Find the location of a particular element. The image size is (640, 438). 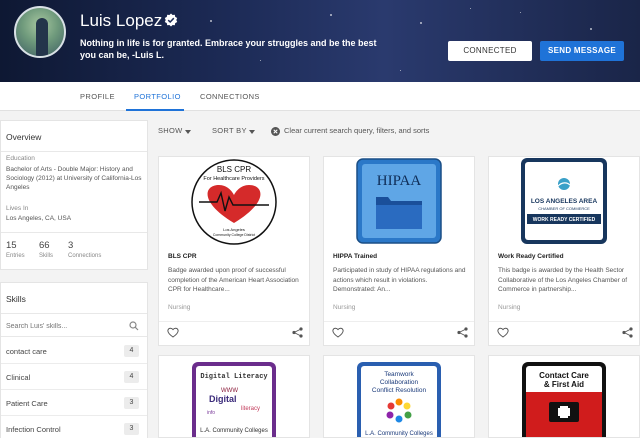

badge-line-1: Contact Care is located at coordinates (564, 375).